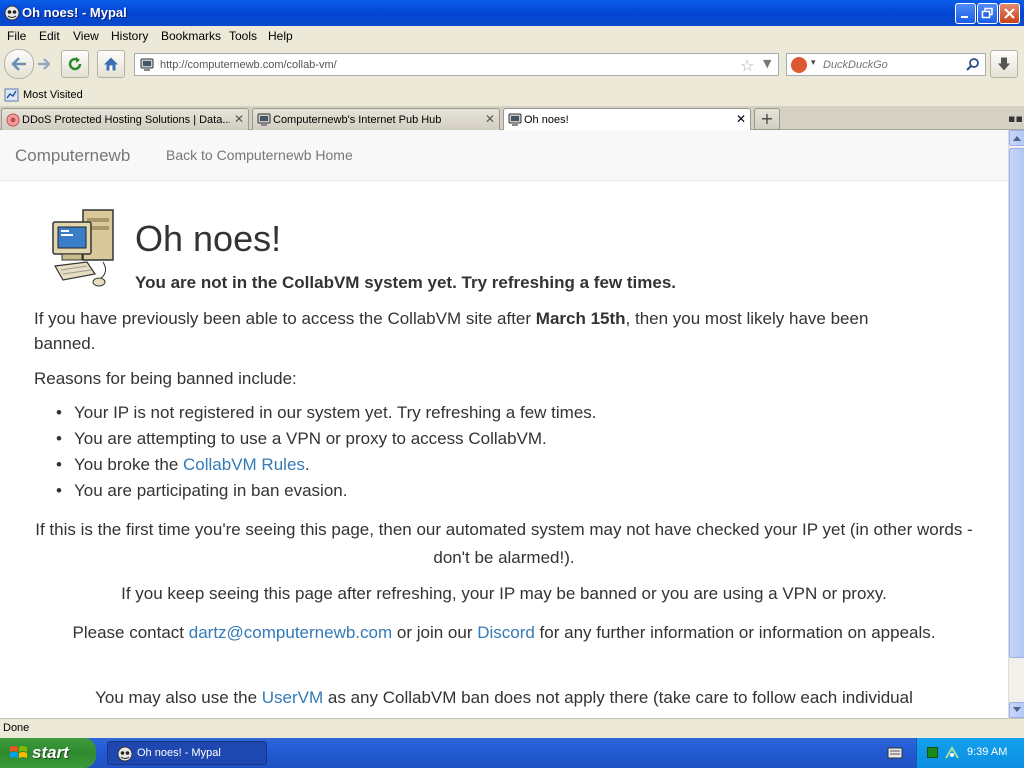 The height and width of the screenshot is (768, 1024). I want to click on close-window-button, so click(1009, 13).